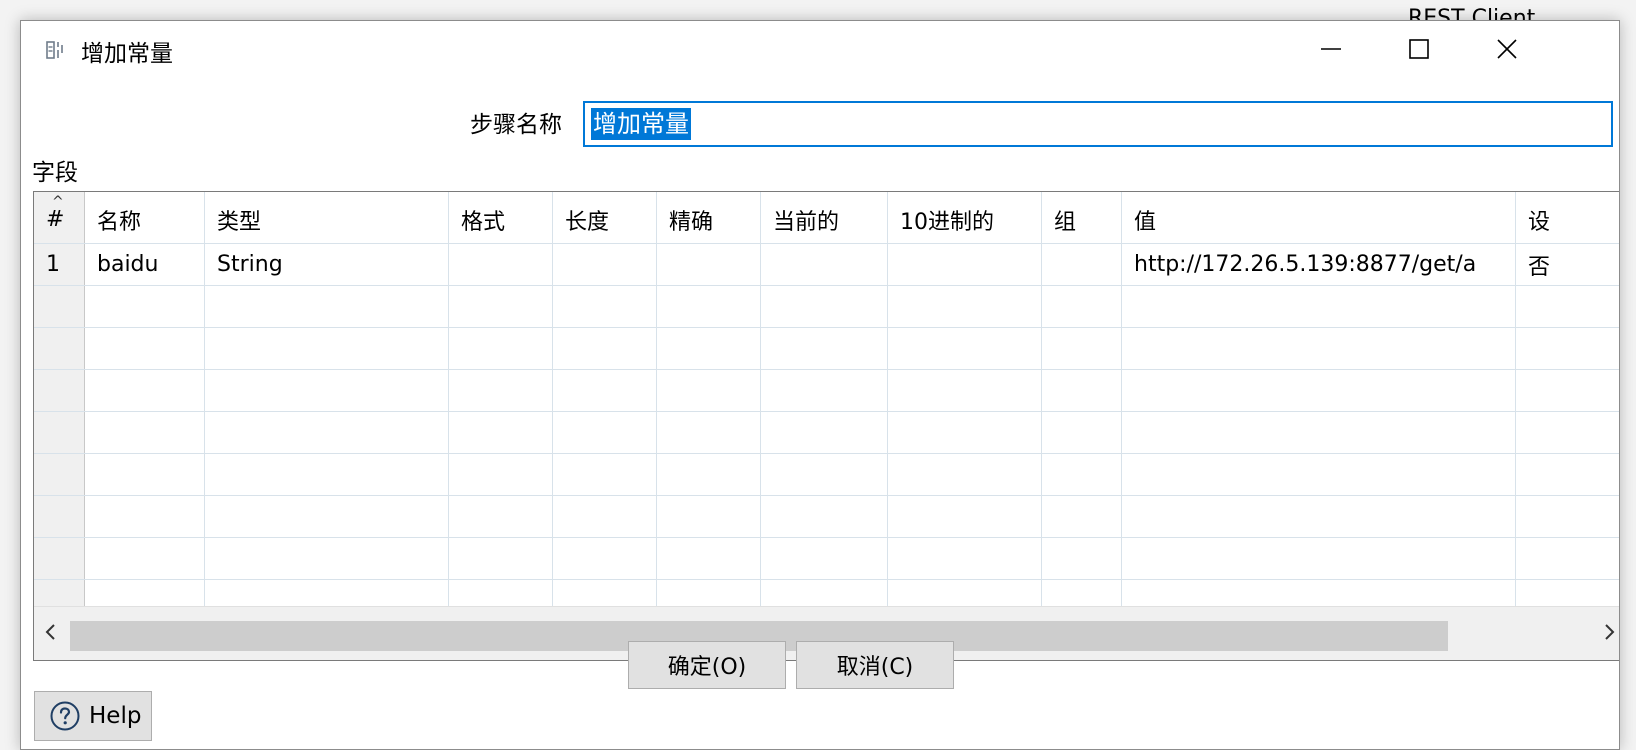 This screenshot has width=1636, height=750. What do you see at coordinates (875, 665) in the screenshot?
I see `cancel-button: 取消(C)` at bounding box center [875, 665].